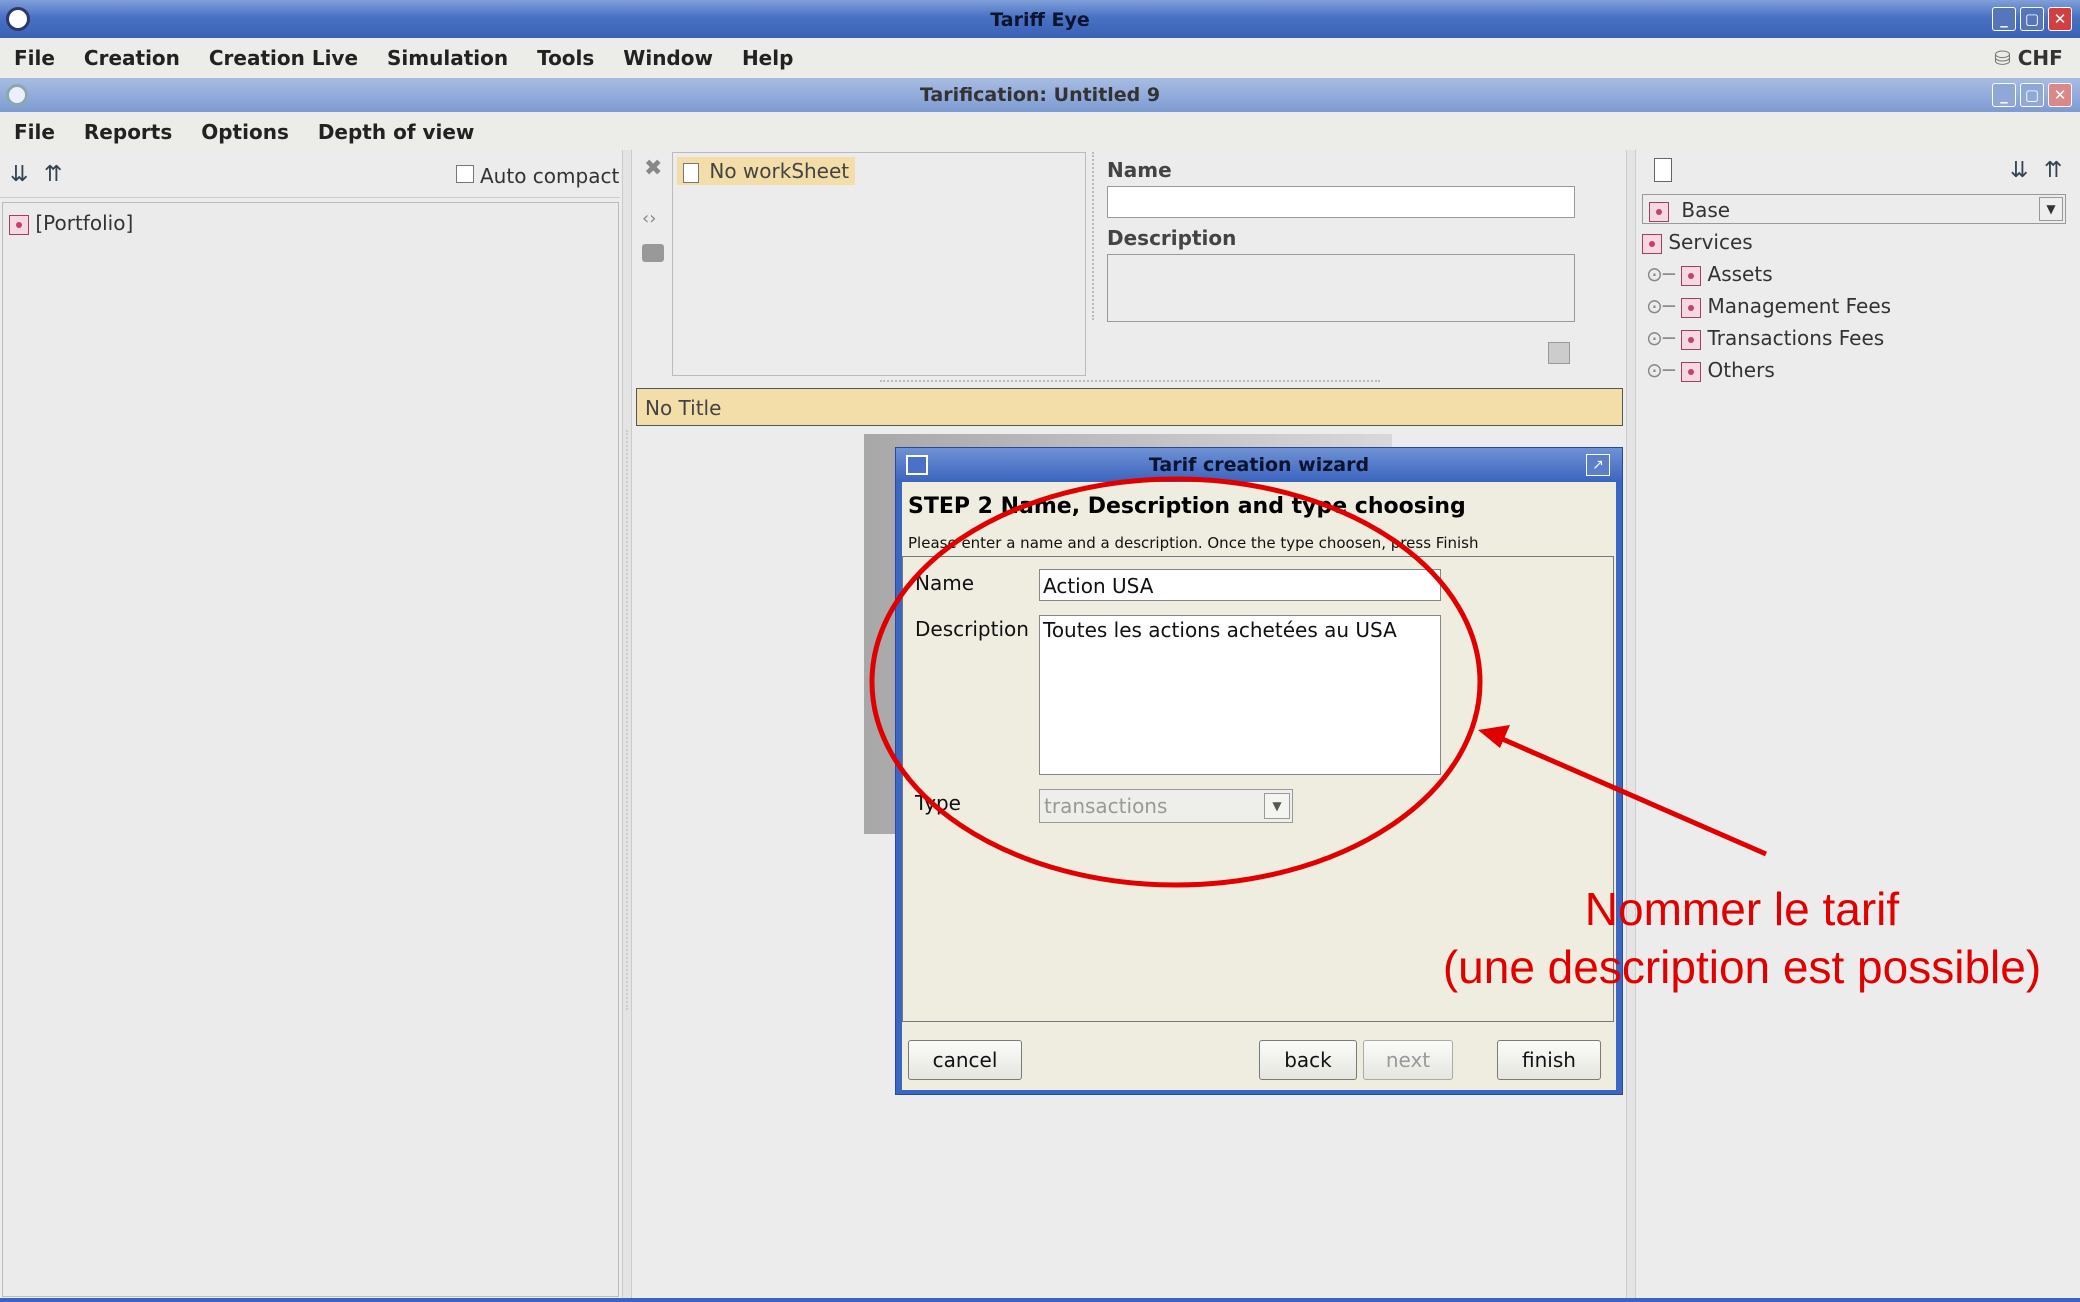 The image size is (2080, 1302). I want to click on annotation-arrow-head, so click(1494, 736).